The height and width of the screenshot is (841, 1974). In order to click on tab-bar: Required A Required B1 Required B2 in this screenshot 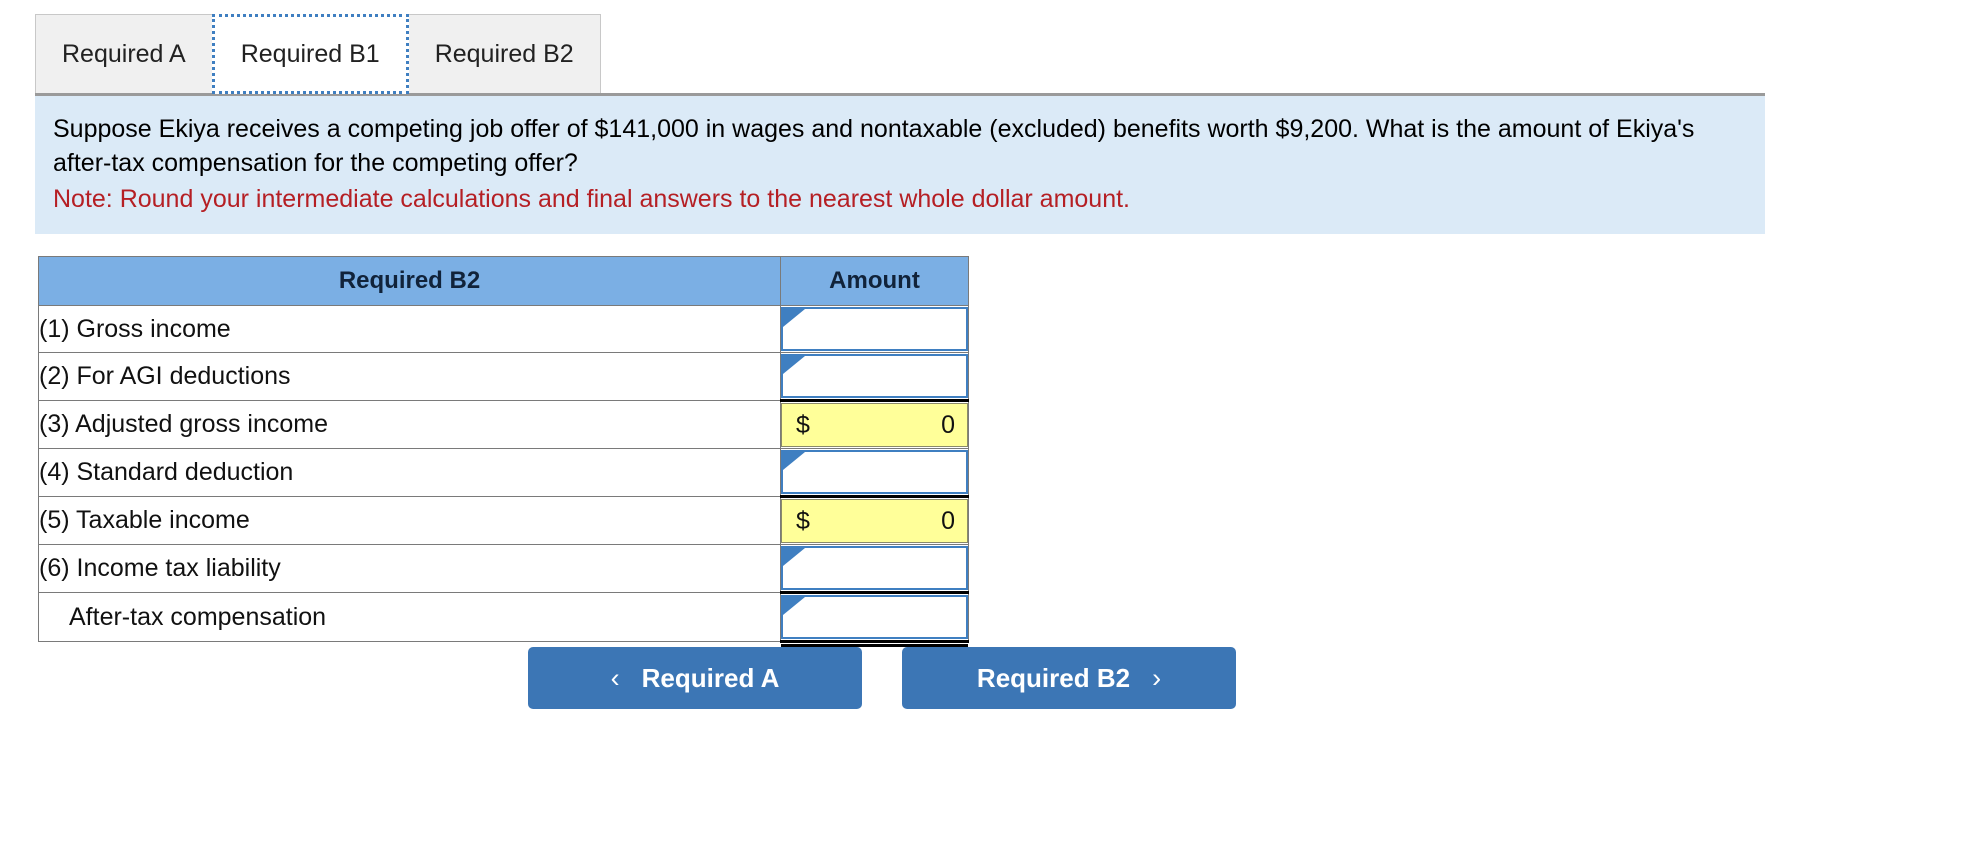, I will do `click(318, 53)`.